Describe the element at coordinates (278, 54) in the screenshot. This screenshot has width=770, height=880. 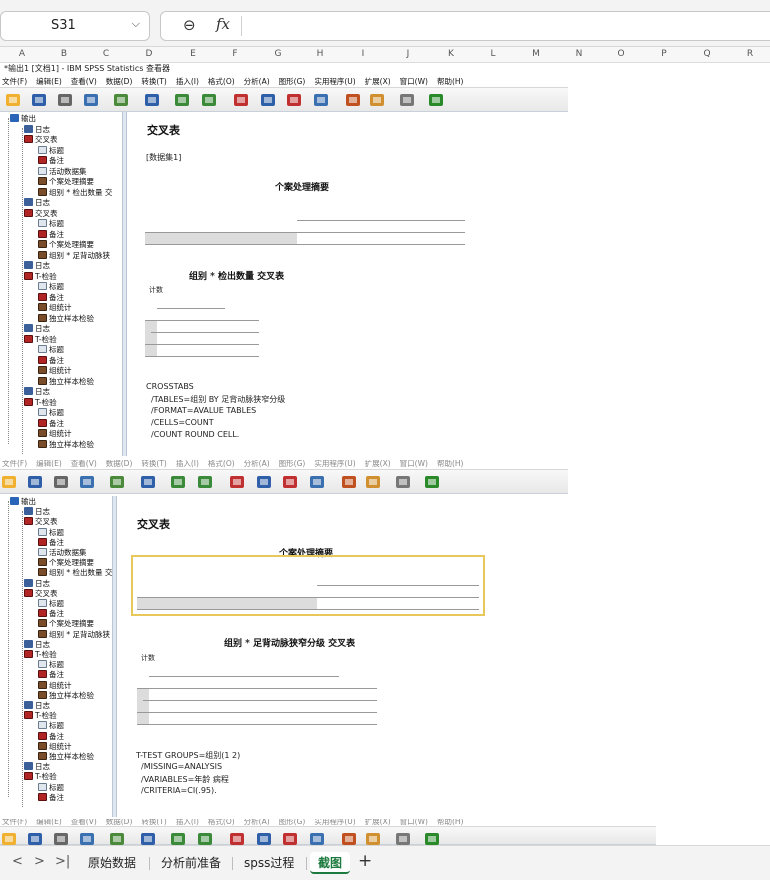
I see `column-header-g: G` at that location.